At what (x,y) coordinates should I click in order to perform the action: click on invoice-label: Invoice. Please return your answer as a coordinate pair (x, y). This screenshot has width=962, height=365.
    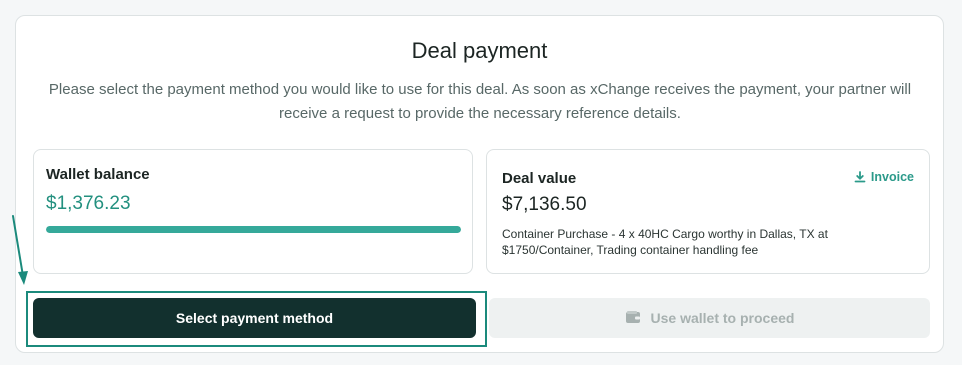
    Looking at the image, I should click on (892, 177).